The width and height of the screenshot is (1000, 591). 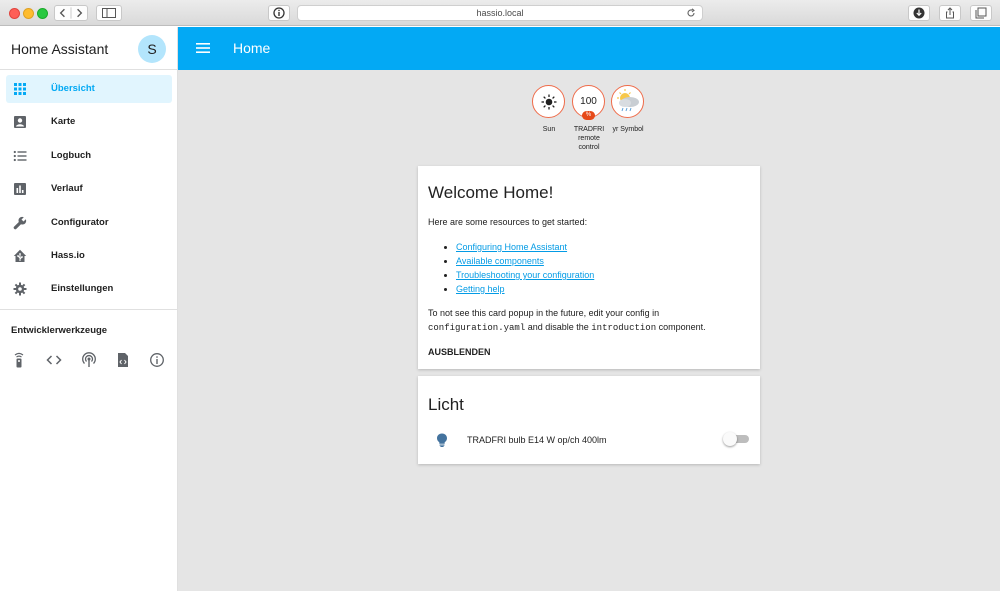 I want to click on toggle-knob, so click(x=730, y=439).